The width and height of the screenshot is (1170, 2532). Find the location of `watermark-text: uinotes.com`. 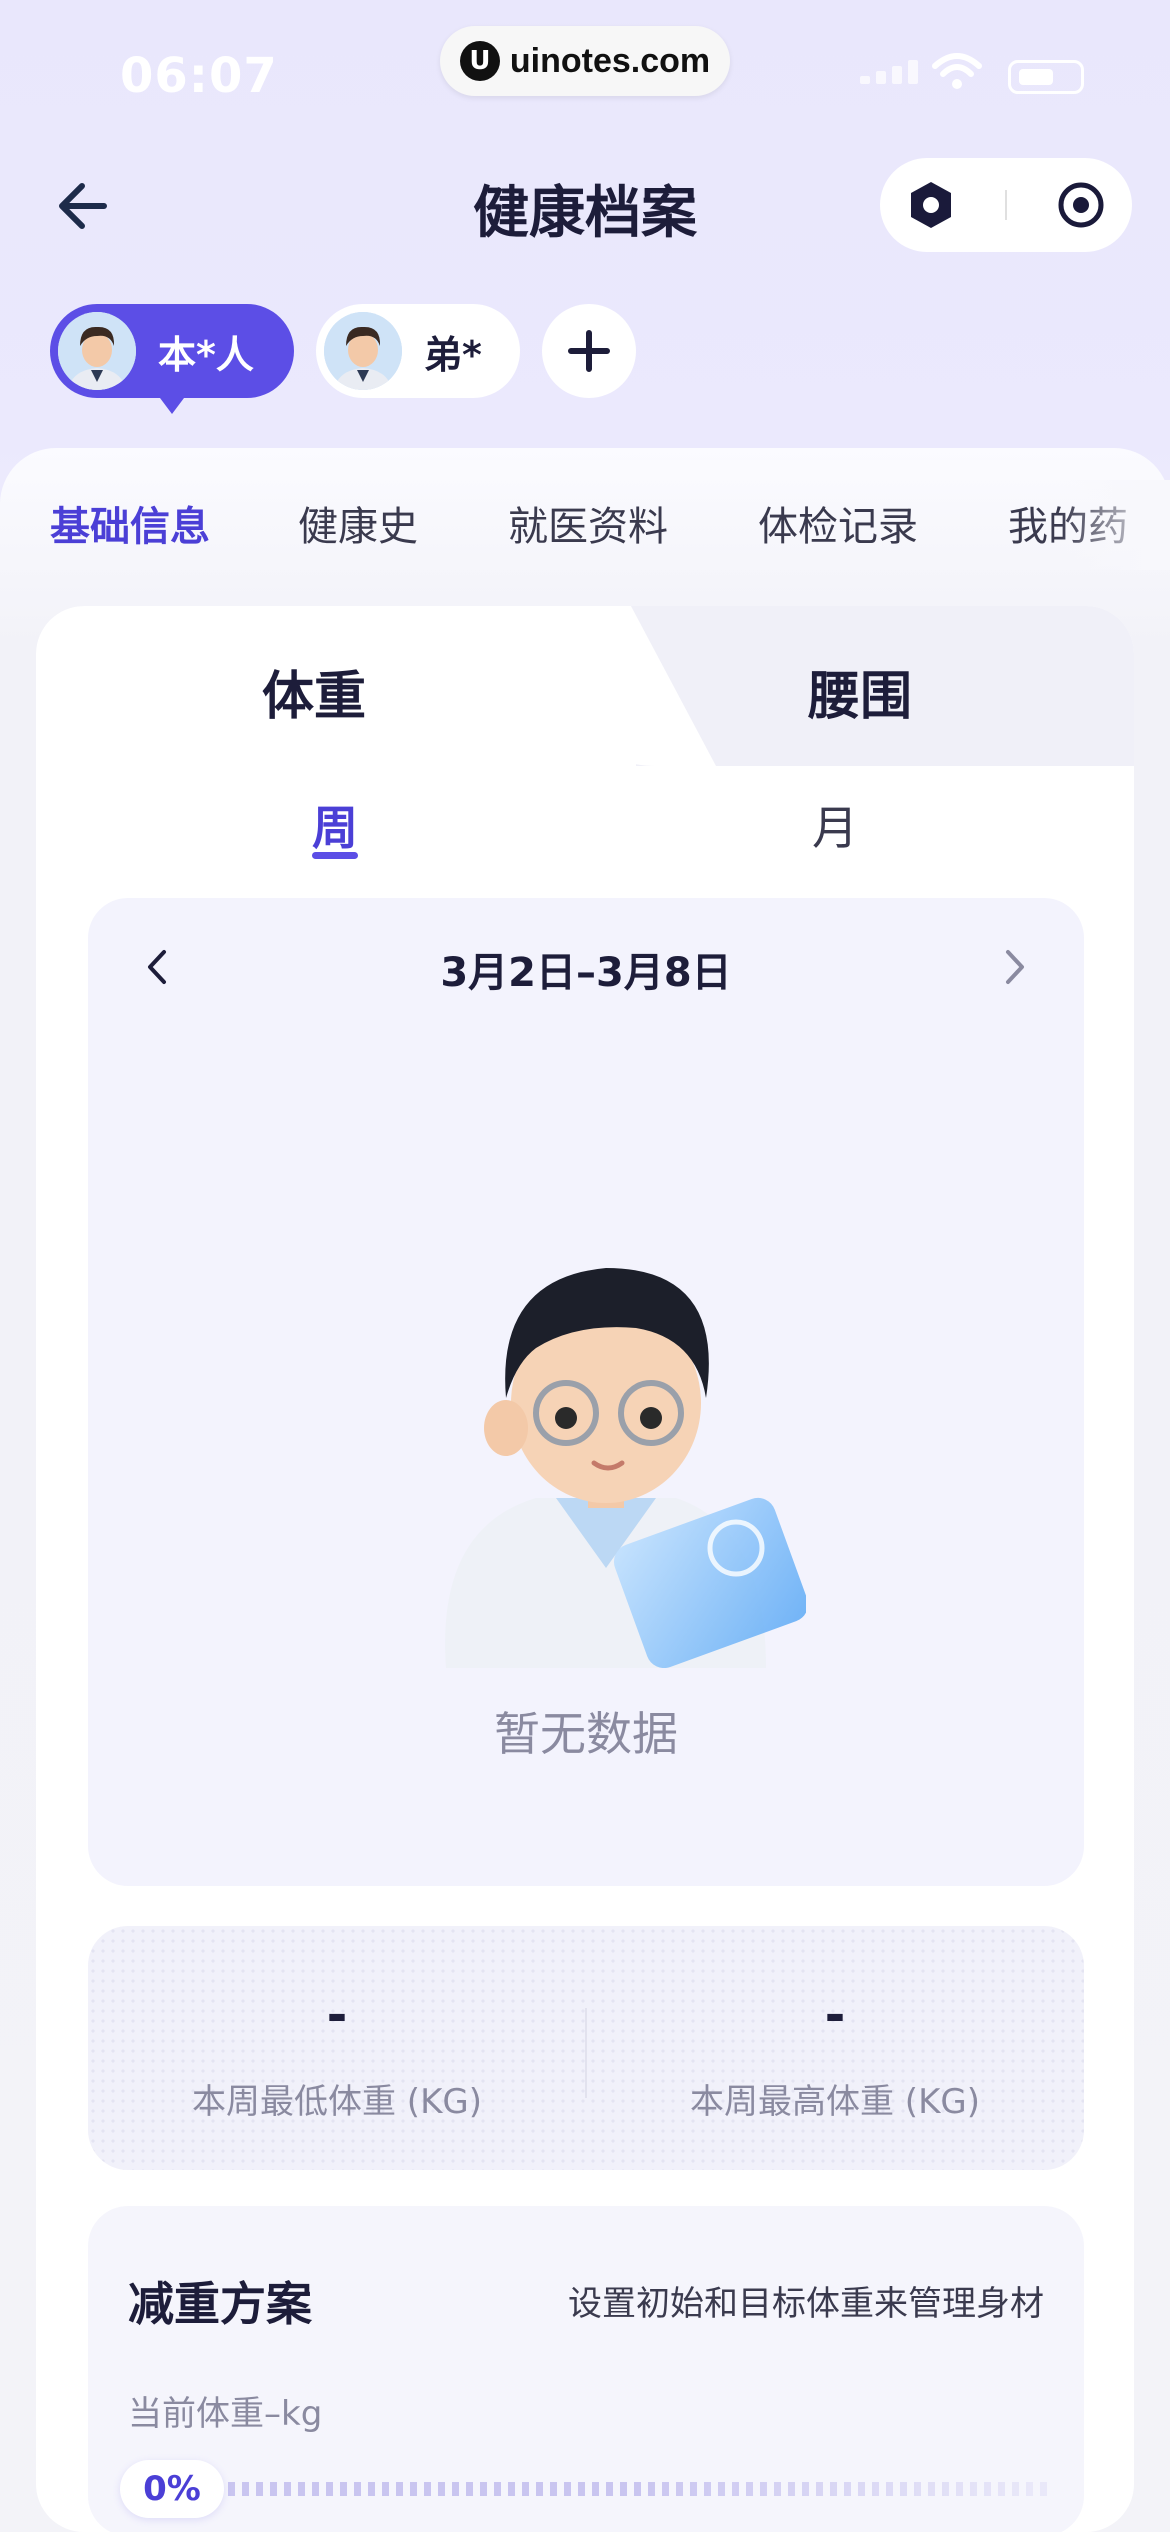

watermark-text: uinotes.com is located at coordinates (610, 60).